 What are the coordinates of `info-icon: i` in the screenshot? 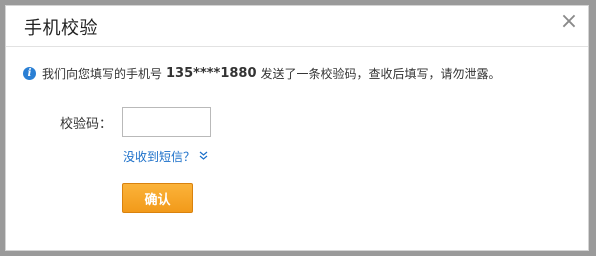 It's located at (29, 73).